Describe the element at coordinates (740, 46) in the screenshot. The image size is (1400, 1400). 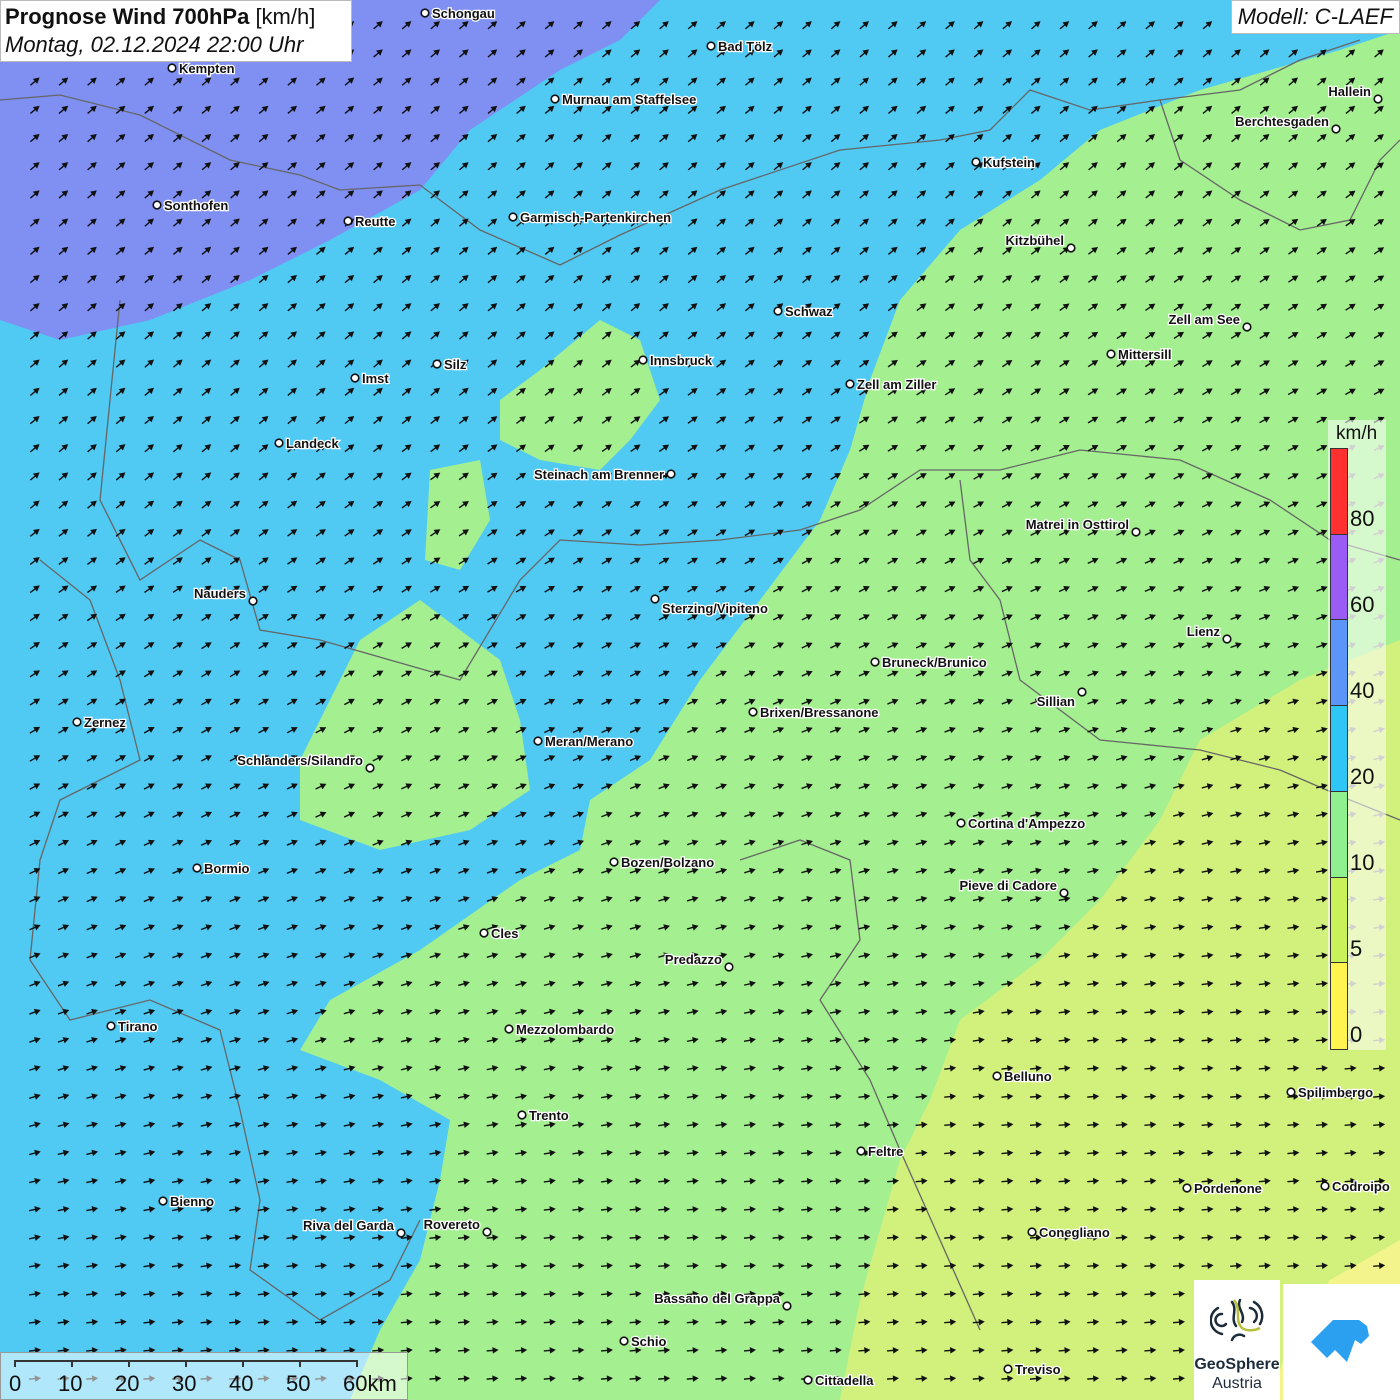
I see `city-marker: Bad Tölz` at that location.